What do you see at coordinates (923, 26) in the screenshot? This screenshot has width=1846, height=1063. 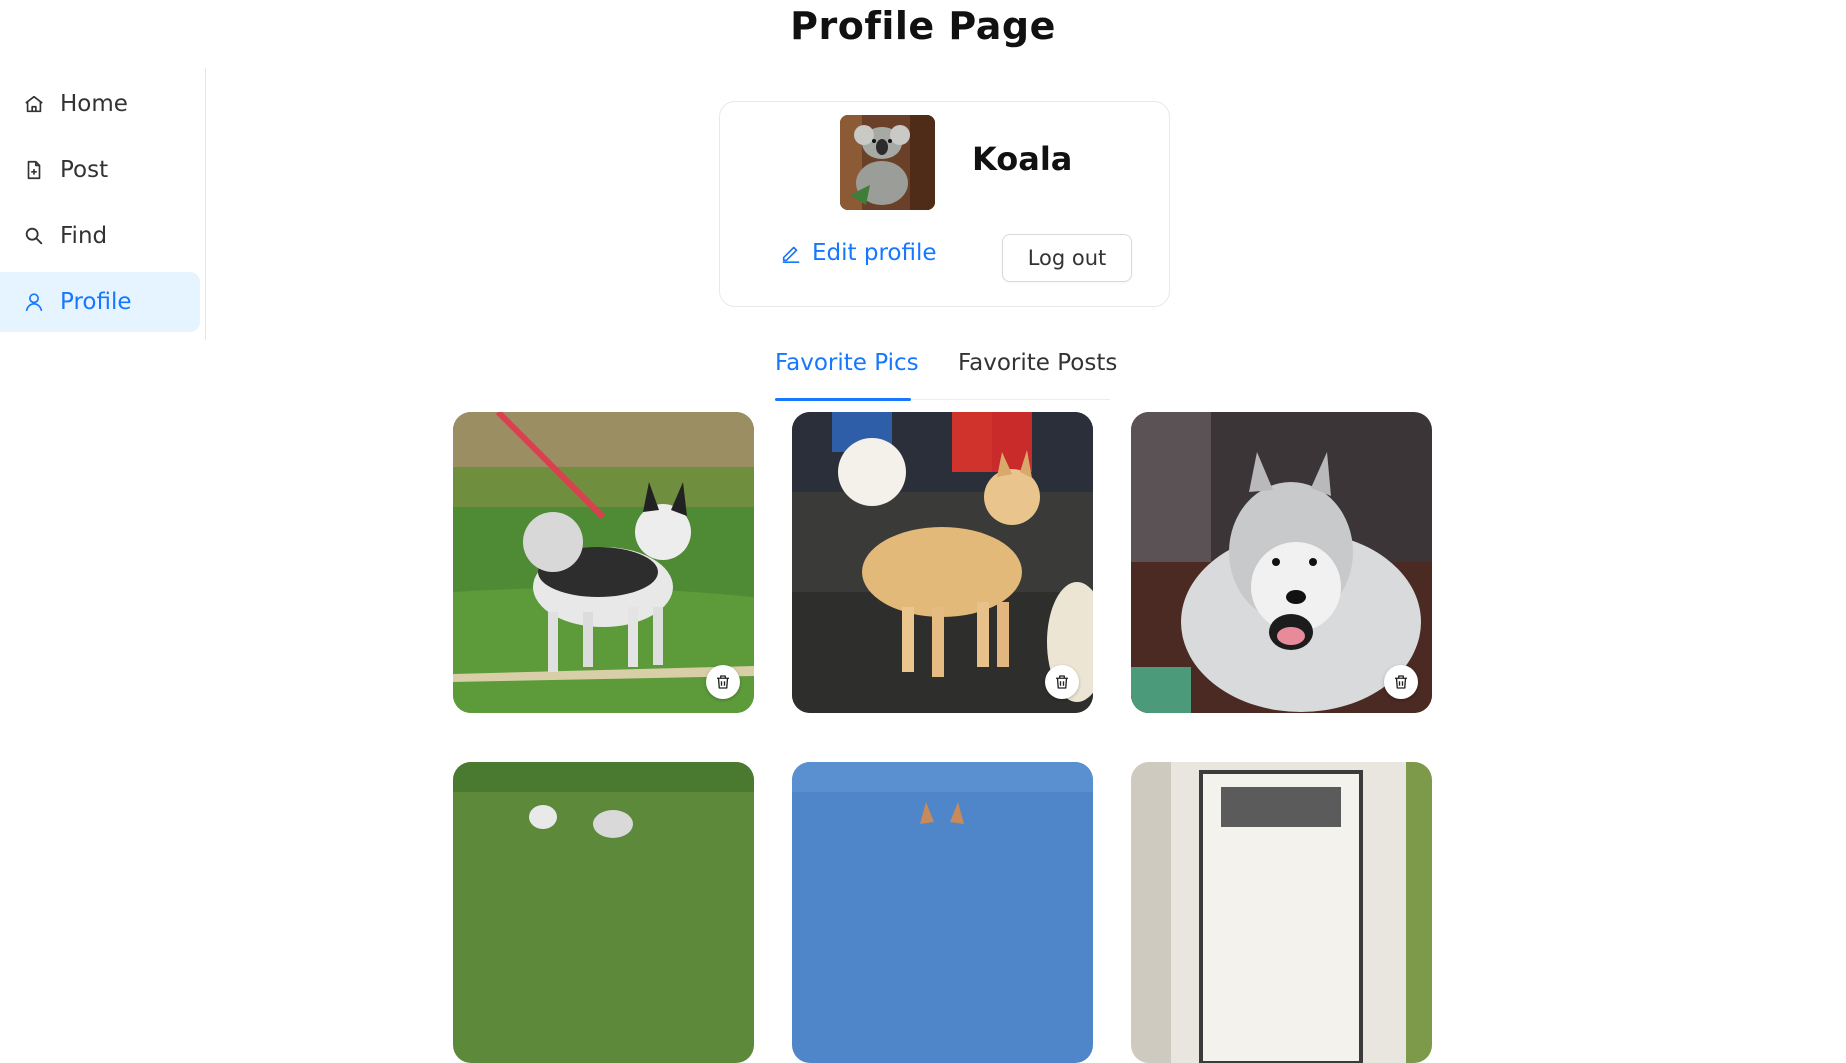 I see `page-title: Profile Page` at bounding box center [923, 26].